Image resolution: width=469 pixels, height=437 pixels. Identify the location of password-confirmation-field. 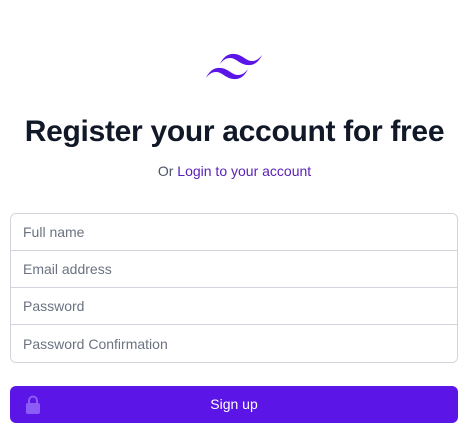
(234, 343).